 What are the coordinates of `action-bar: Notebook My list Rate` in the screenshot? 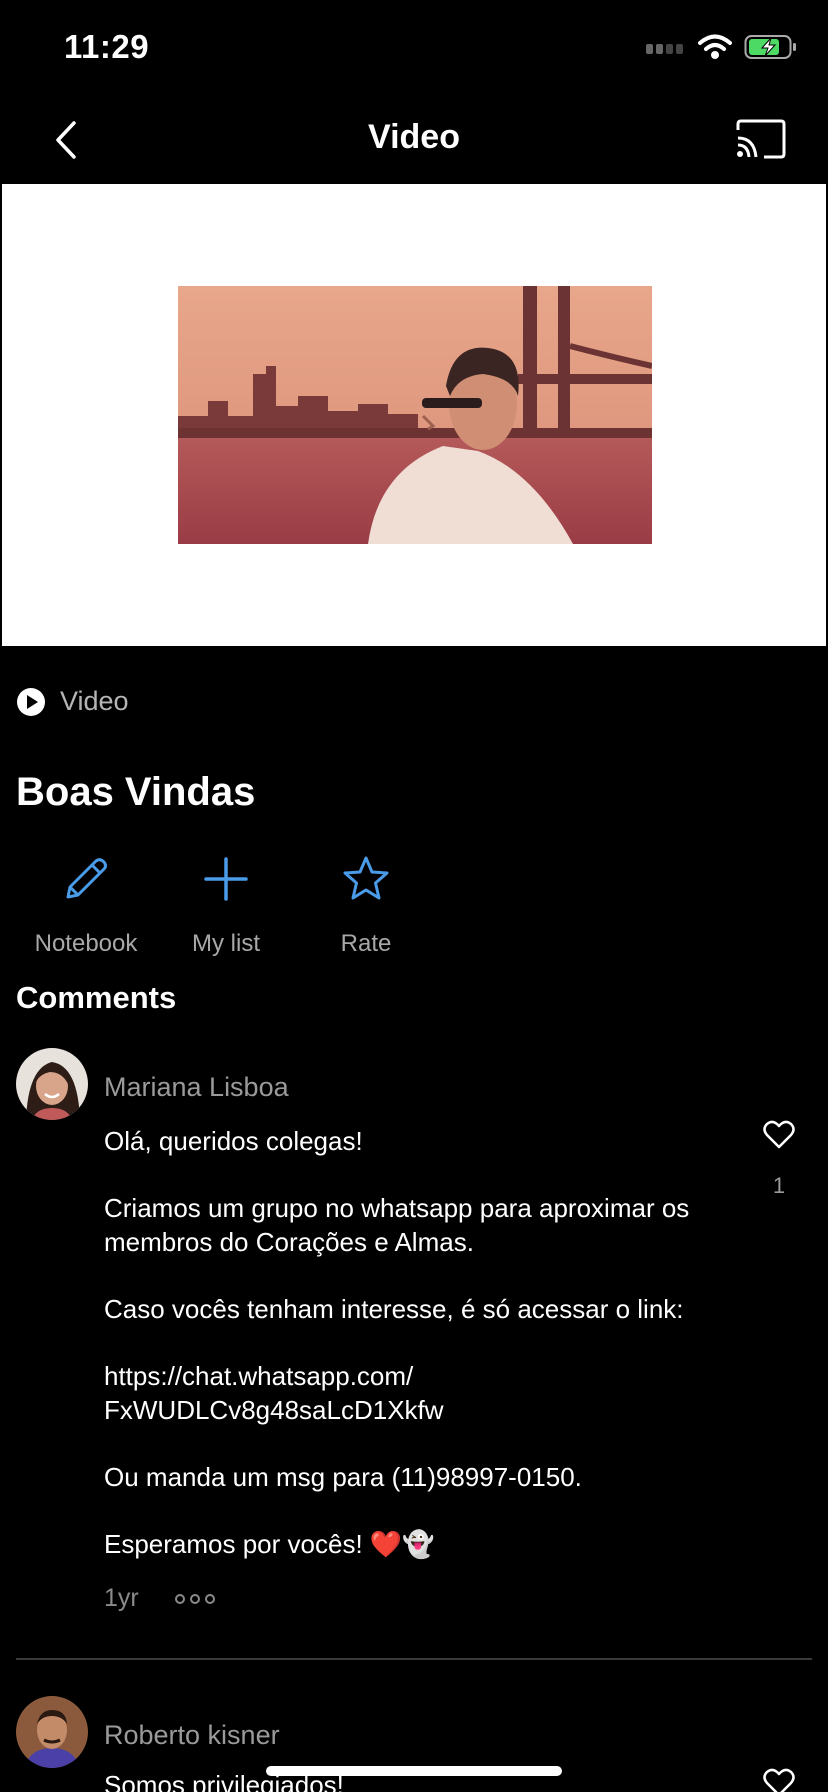 It's located at (226, 904).